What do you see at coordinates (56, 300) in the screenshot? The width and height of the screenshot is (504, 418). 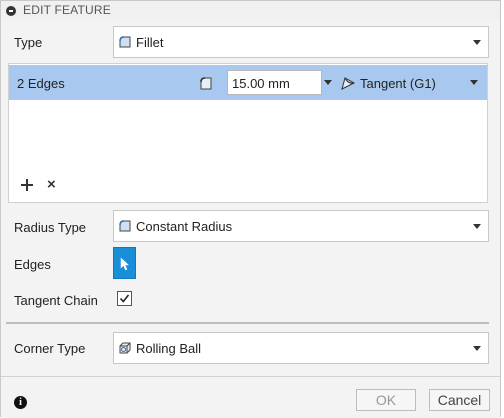 I see `tangent-chain-label: Tangent Chain` at bounding box center [56, 300].